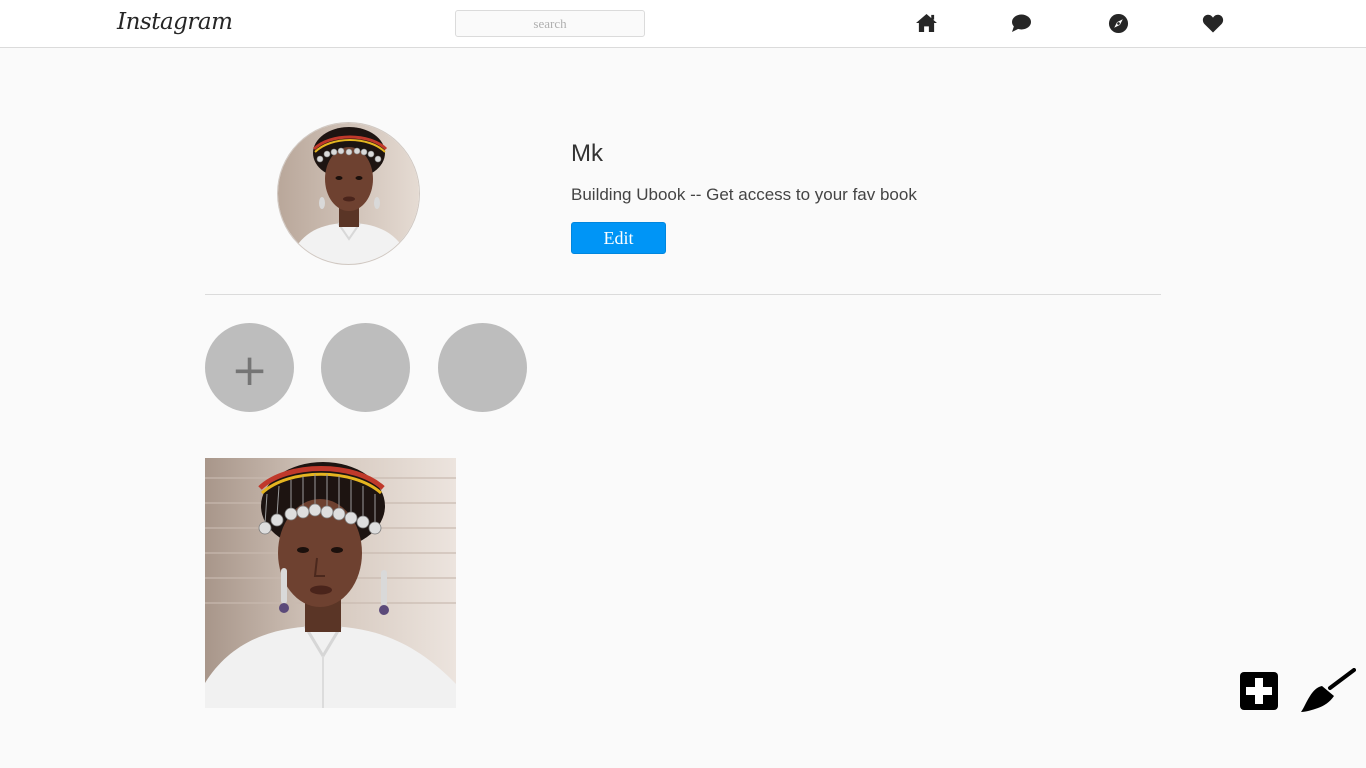  I want to click on profile-username: Mk, so click(587, 153).